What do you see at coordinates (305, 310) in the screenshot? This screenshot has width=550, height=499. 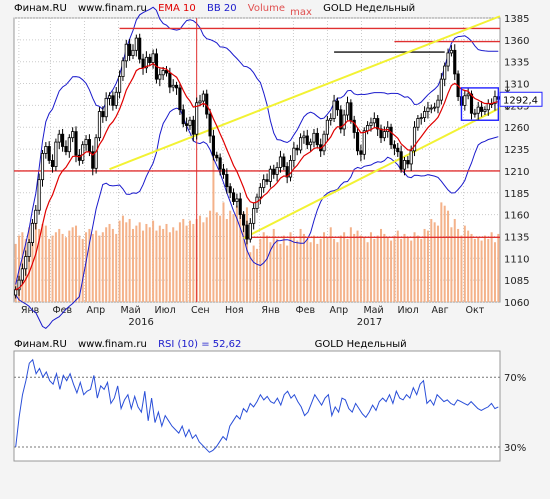 I see `x-tick-label: Фев` at bounding box center [305, 310].